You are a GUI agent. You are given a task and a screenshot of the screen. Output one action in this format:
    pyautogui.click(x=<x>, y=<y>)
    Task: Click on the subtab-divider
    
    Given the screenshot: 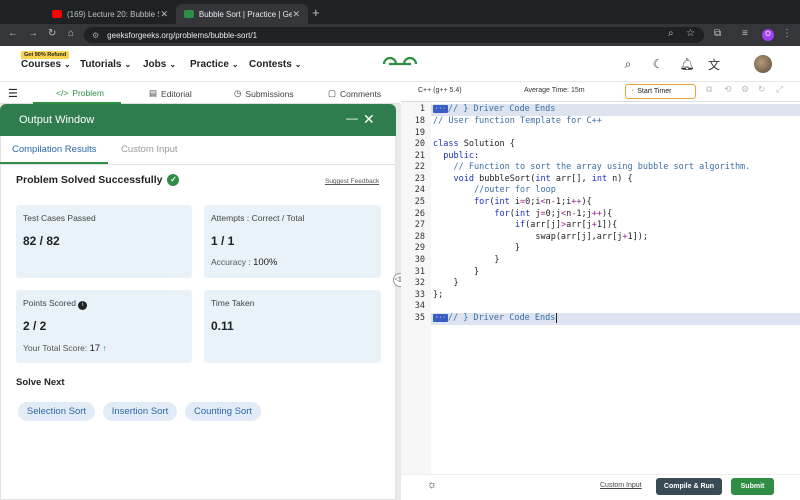 What is the action you would take?
    pyautogui.click(x=198, y=164)
    